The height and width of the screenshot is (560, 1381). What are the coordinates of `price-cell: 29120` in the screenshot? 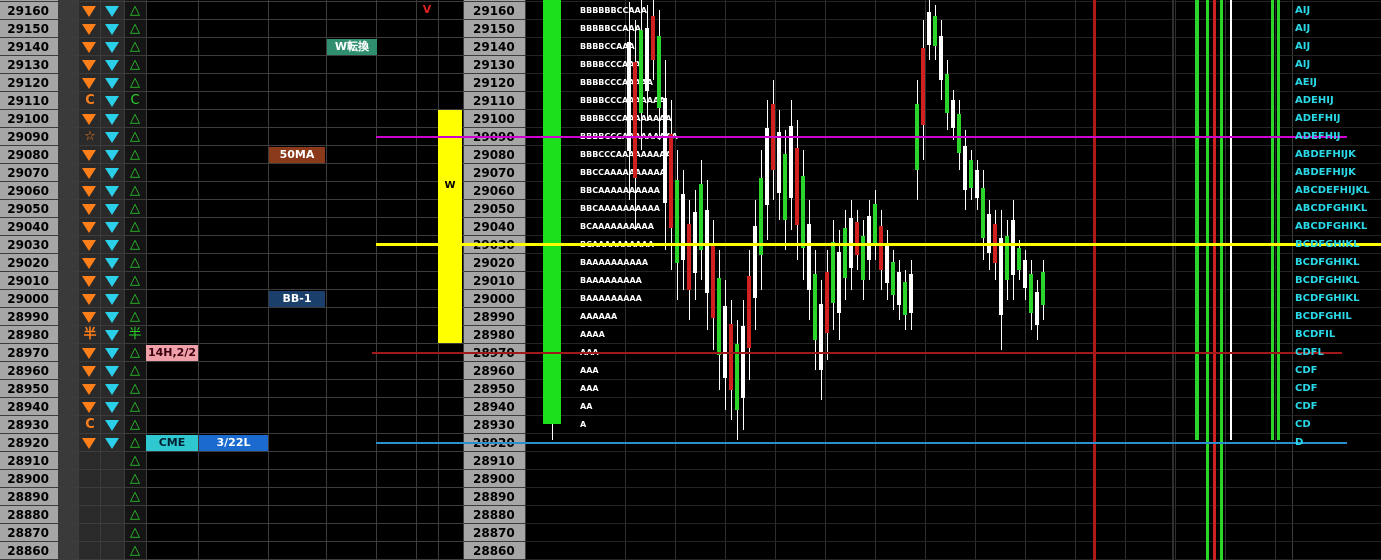 It's located at (26, 83).